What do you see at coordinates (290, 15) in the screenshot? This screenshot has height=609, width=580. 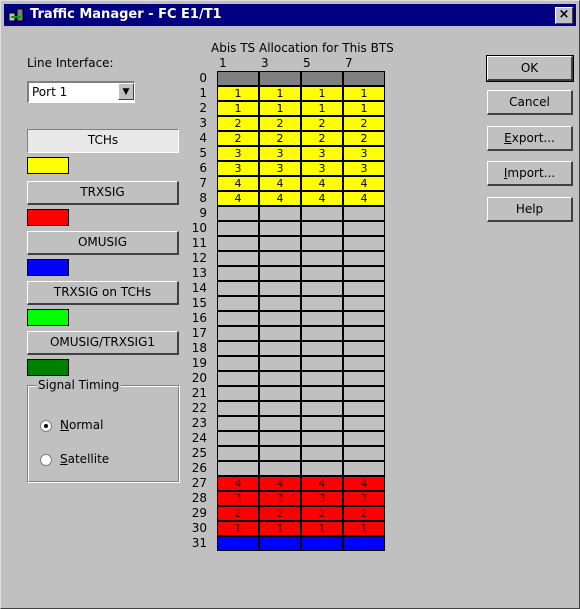 I see `title-bar: Traffic Manager - FC E1/T1 ×` at bounding box center [290, 15].